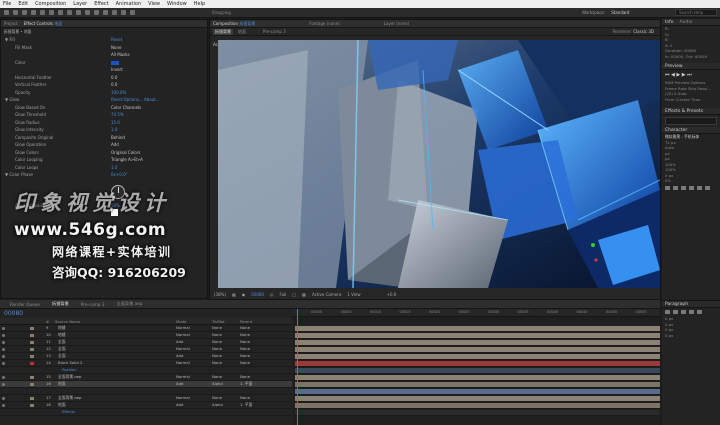  What do you see at coordinates (223, 31) in the screenshot?
I see `subtab-comp: 拆镜背景` at bounding box center [223, 31].